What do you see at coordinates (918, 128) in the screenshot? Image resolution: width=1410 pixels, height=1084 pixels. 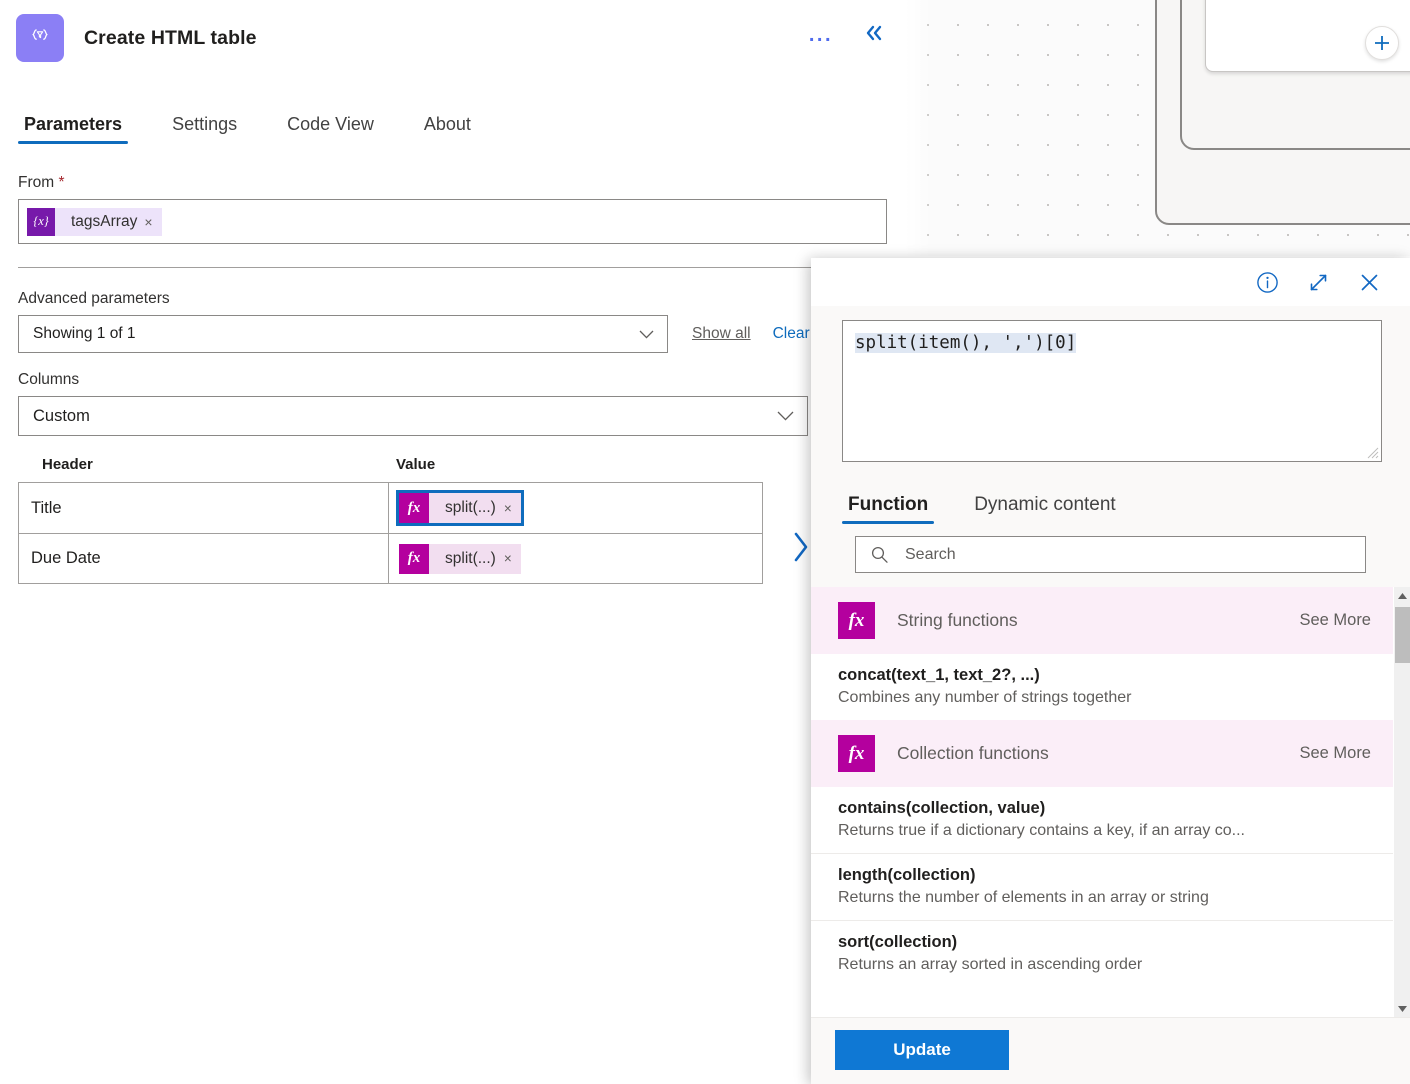 I see `canvas-edge-fade` at bounding box center [918, 128].